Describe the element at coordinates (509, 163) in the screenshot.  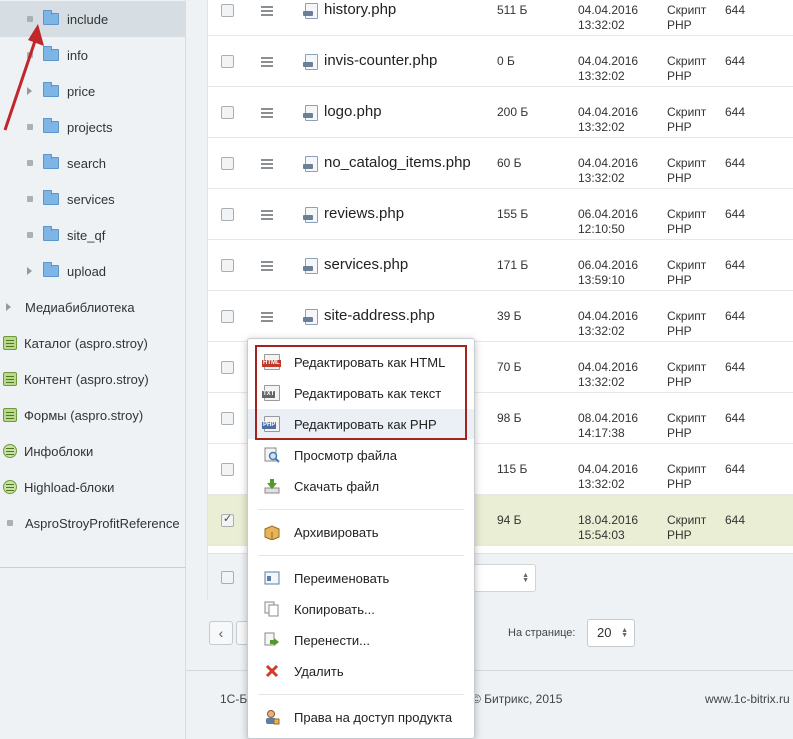
I see `file-size: 60 Б` at that location.